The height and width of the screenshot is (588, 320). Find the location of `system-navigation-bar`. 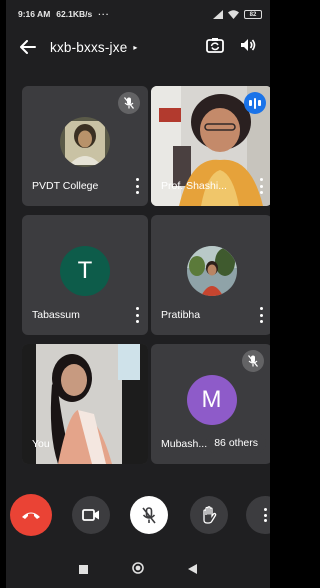

system-navigation-bar is located at coordinates (138, 570).